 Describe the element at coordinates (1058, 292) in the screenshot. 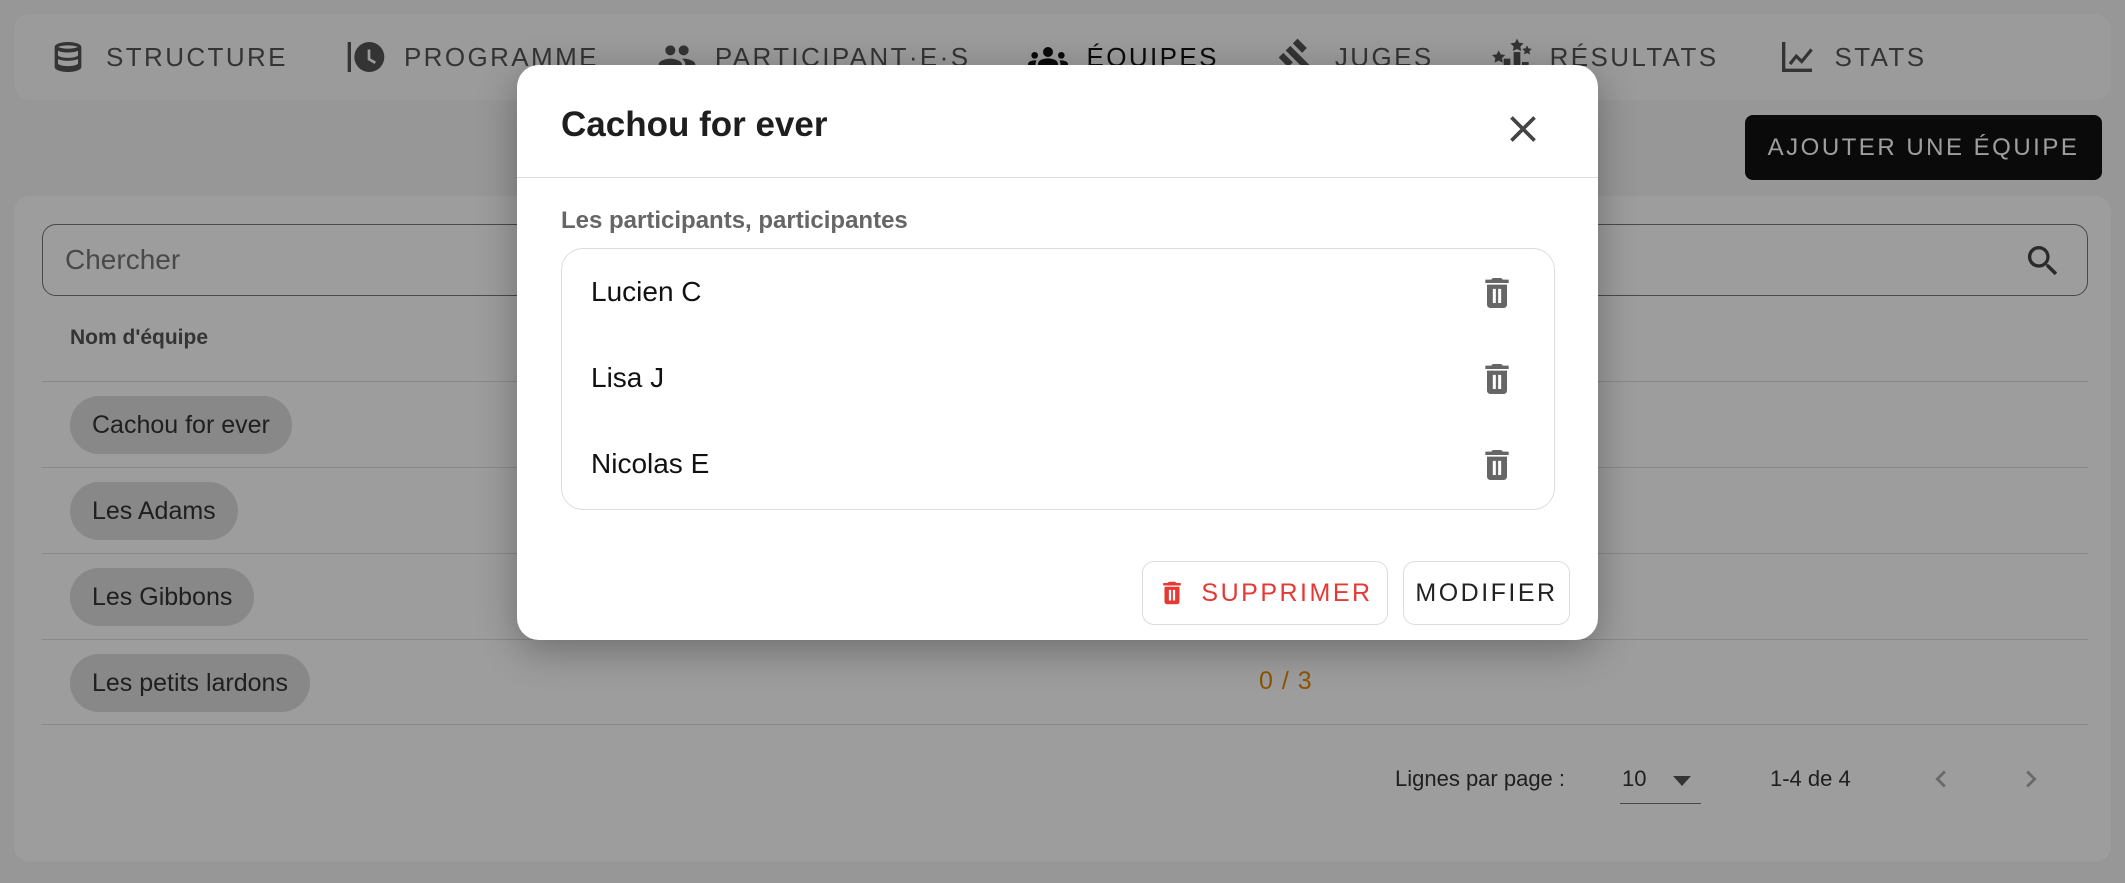

I see `list-item: Lucien C` at that location.